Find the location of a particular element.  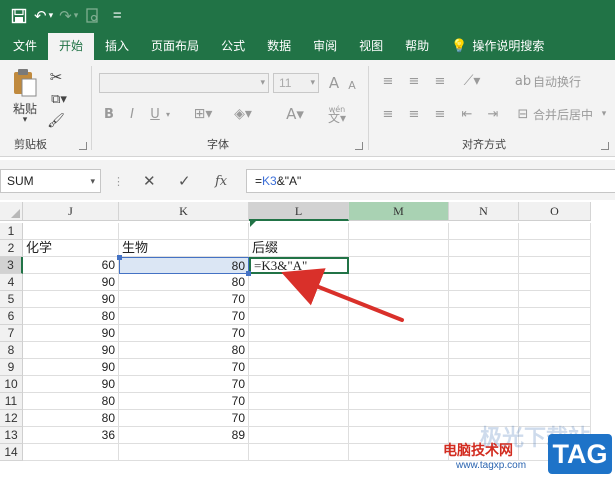

phonetic-guide-icon: wén 文▾ is located at coordinates (337, 114).